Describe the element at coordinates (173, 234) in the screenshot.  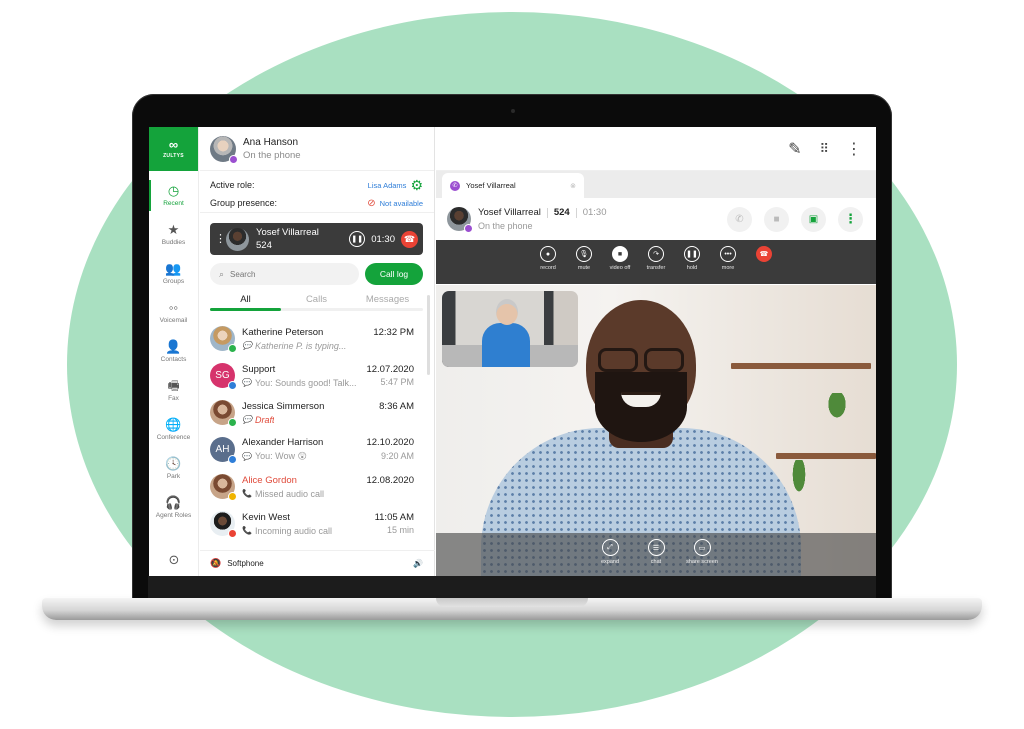
I see `nav-item-buddies: ★ Buddies` at that location.